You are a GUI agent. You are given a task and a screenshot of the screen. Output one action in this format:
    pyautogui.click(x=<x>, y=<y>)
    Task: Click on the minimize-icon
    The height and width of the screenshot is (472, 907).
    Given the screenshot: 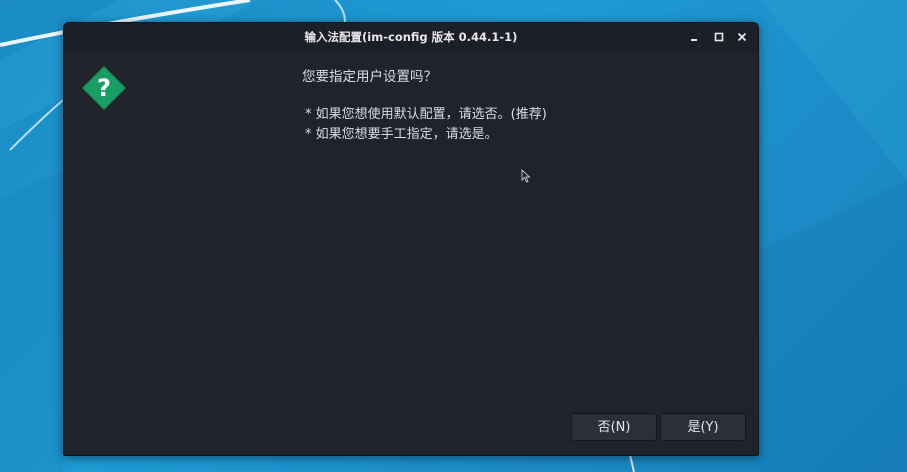 What is the action you would take?
    pyautogui.click(x=694, y=40)
    